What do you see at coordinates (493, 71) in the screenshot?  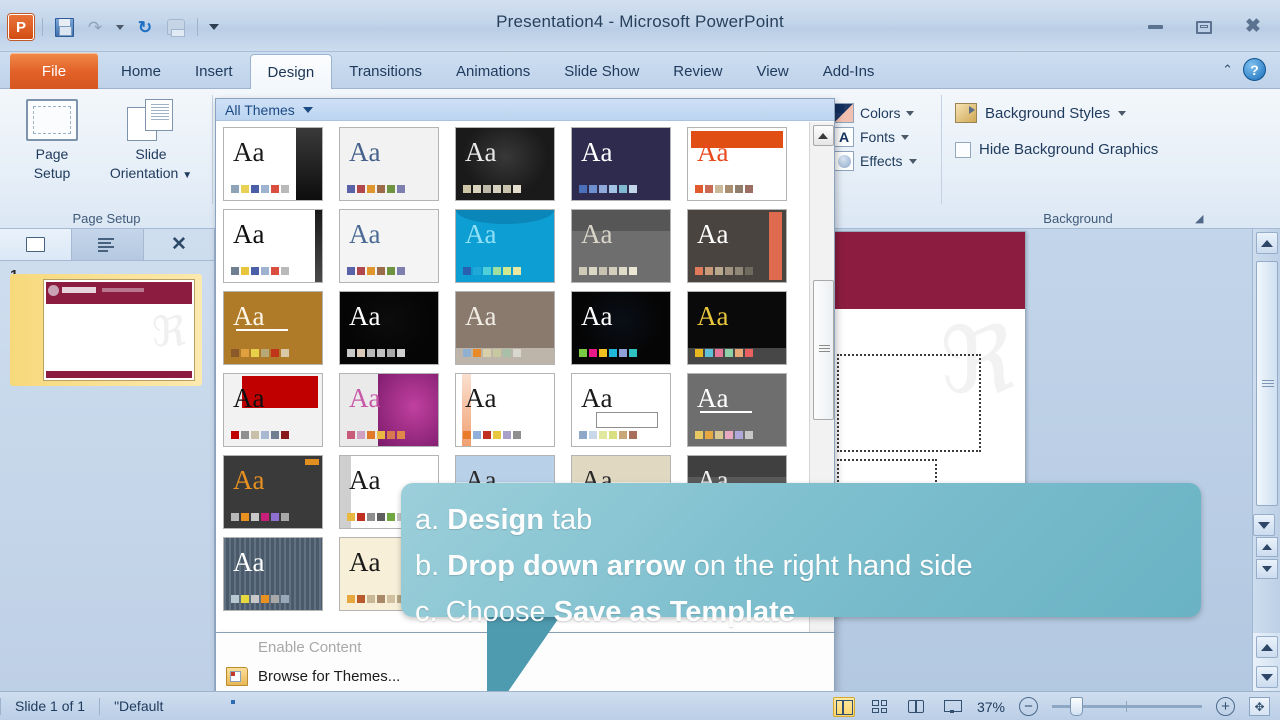 I see `tab-animations: Animations` at bounding box center [493, 71].